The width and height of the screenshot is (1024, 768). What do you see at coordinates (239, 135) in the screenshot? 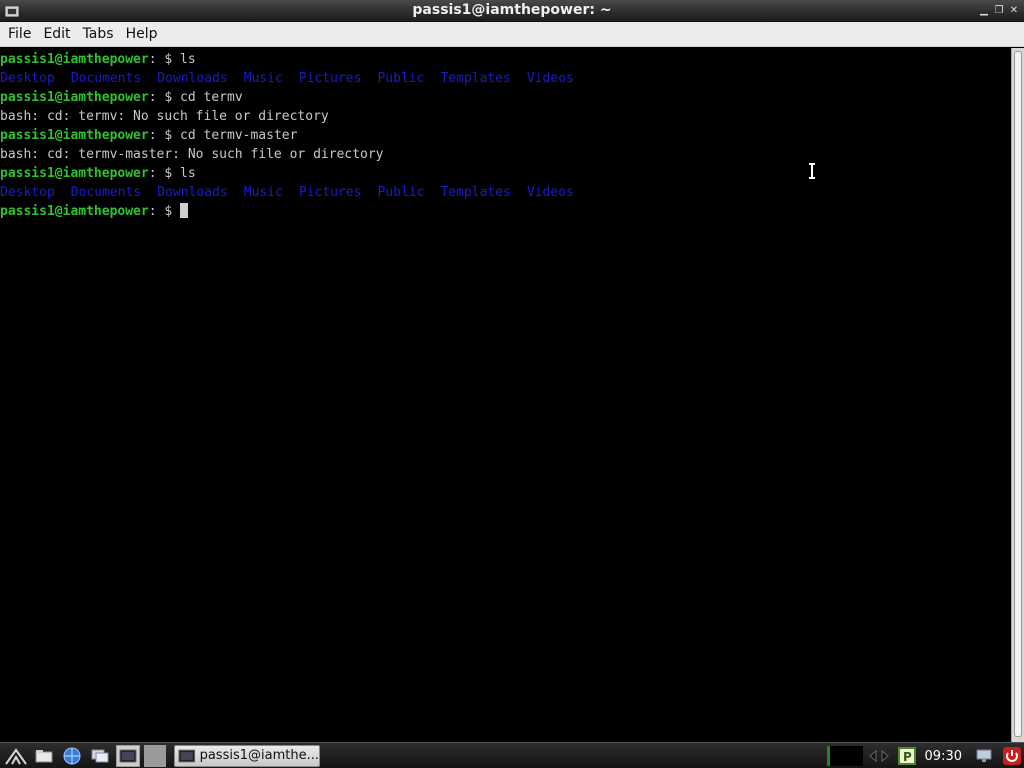
I see `command-text: cd termv-master` at bounding box center [239, 135].